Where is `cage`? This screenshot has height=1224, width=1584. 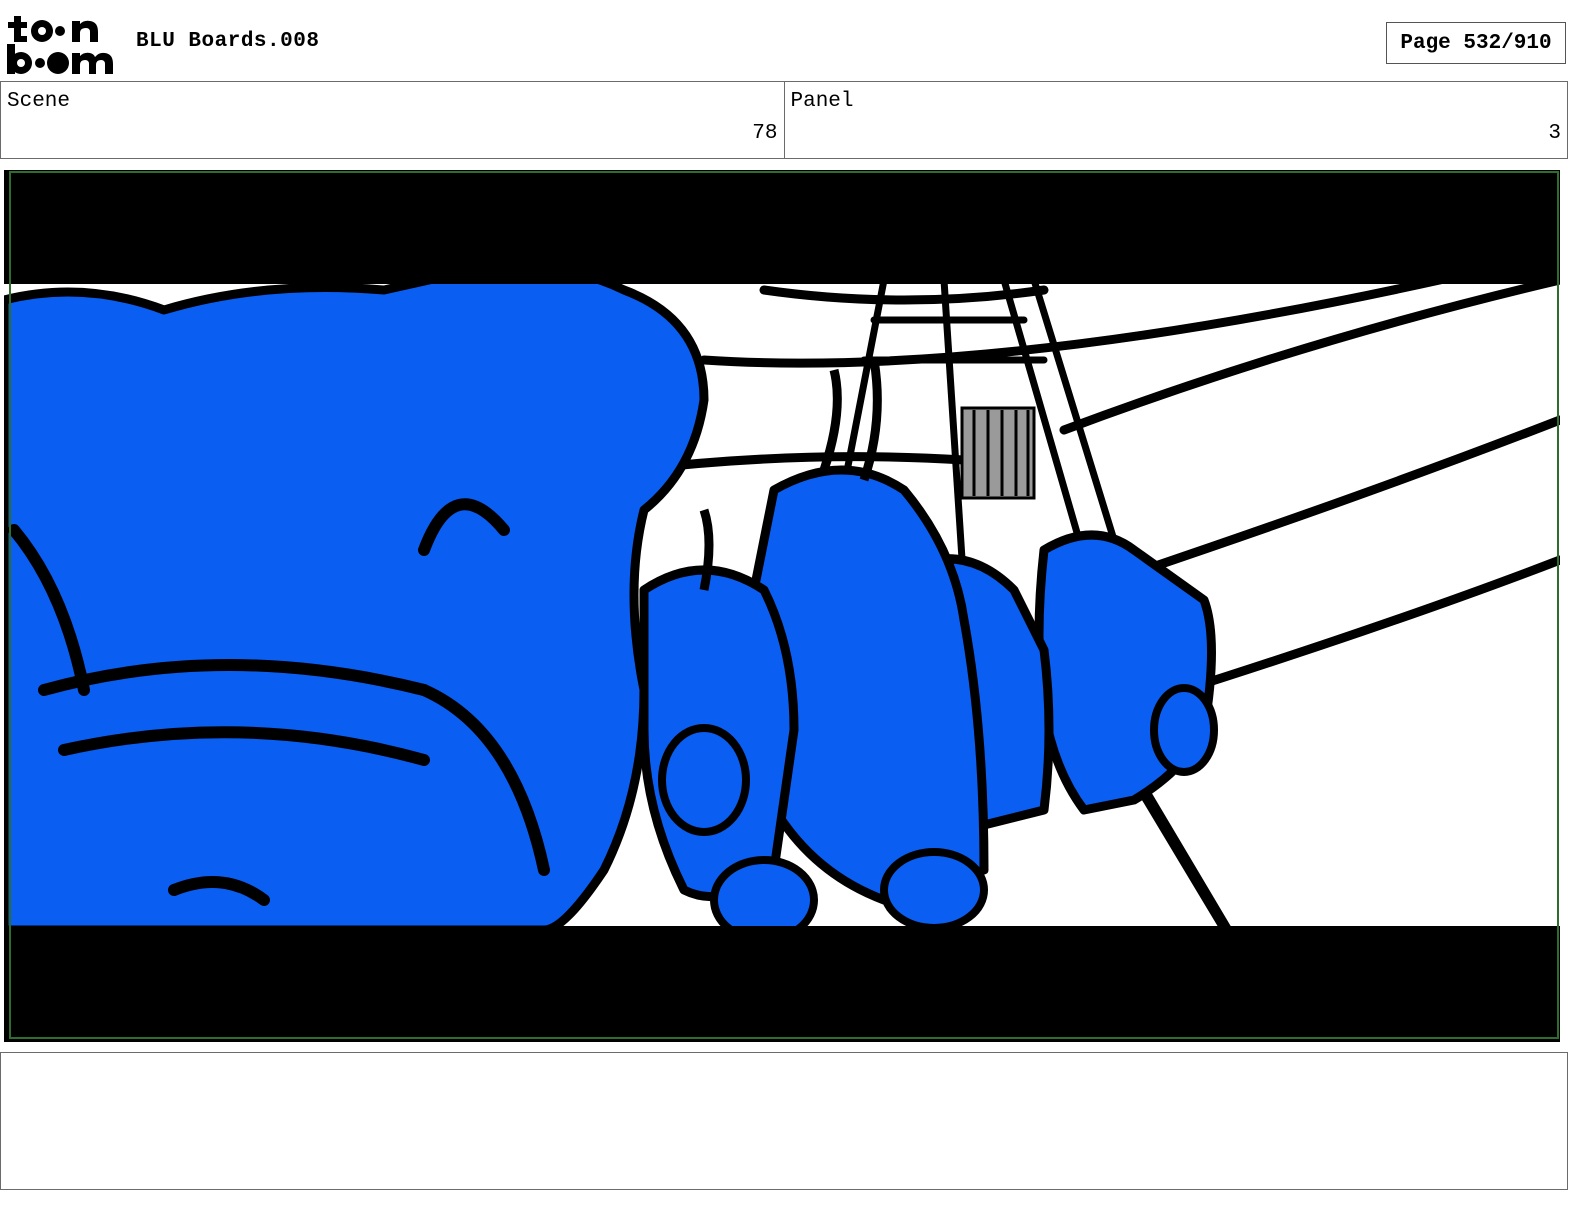
cage is located at coordinates (998, 453).